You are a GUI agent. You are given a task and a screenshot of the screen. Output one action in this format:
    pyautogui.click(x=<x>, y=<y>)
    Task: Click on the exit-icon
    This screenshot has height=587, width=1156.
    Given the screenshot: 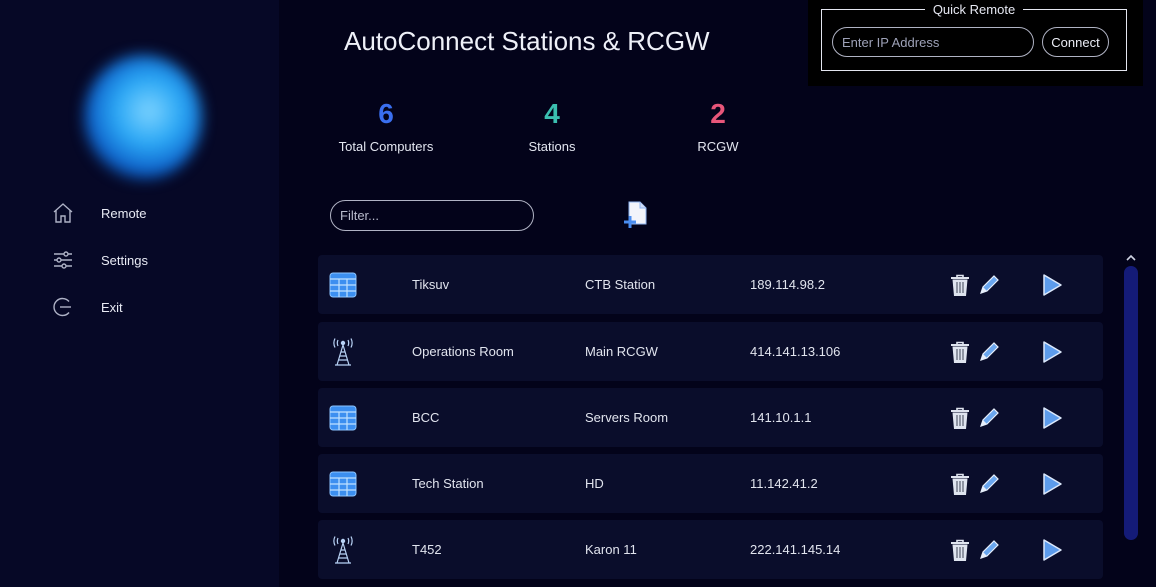 What is the action you would take?
    pyautogui.click(x=63, y=307)
    